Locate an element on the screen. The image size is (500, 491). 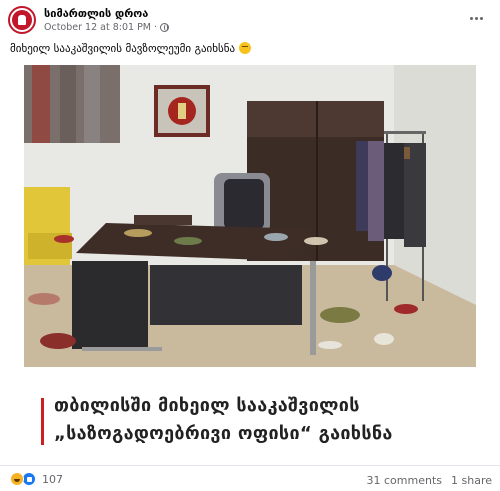
headline-line-1: თბილისში მიხეილ სააკაშვილის is located at coordinates (207, 405).